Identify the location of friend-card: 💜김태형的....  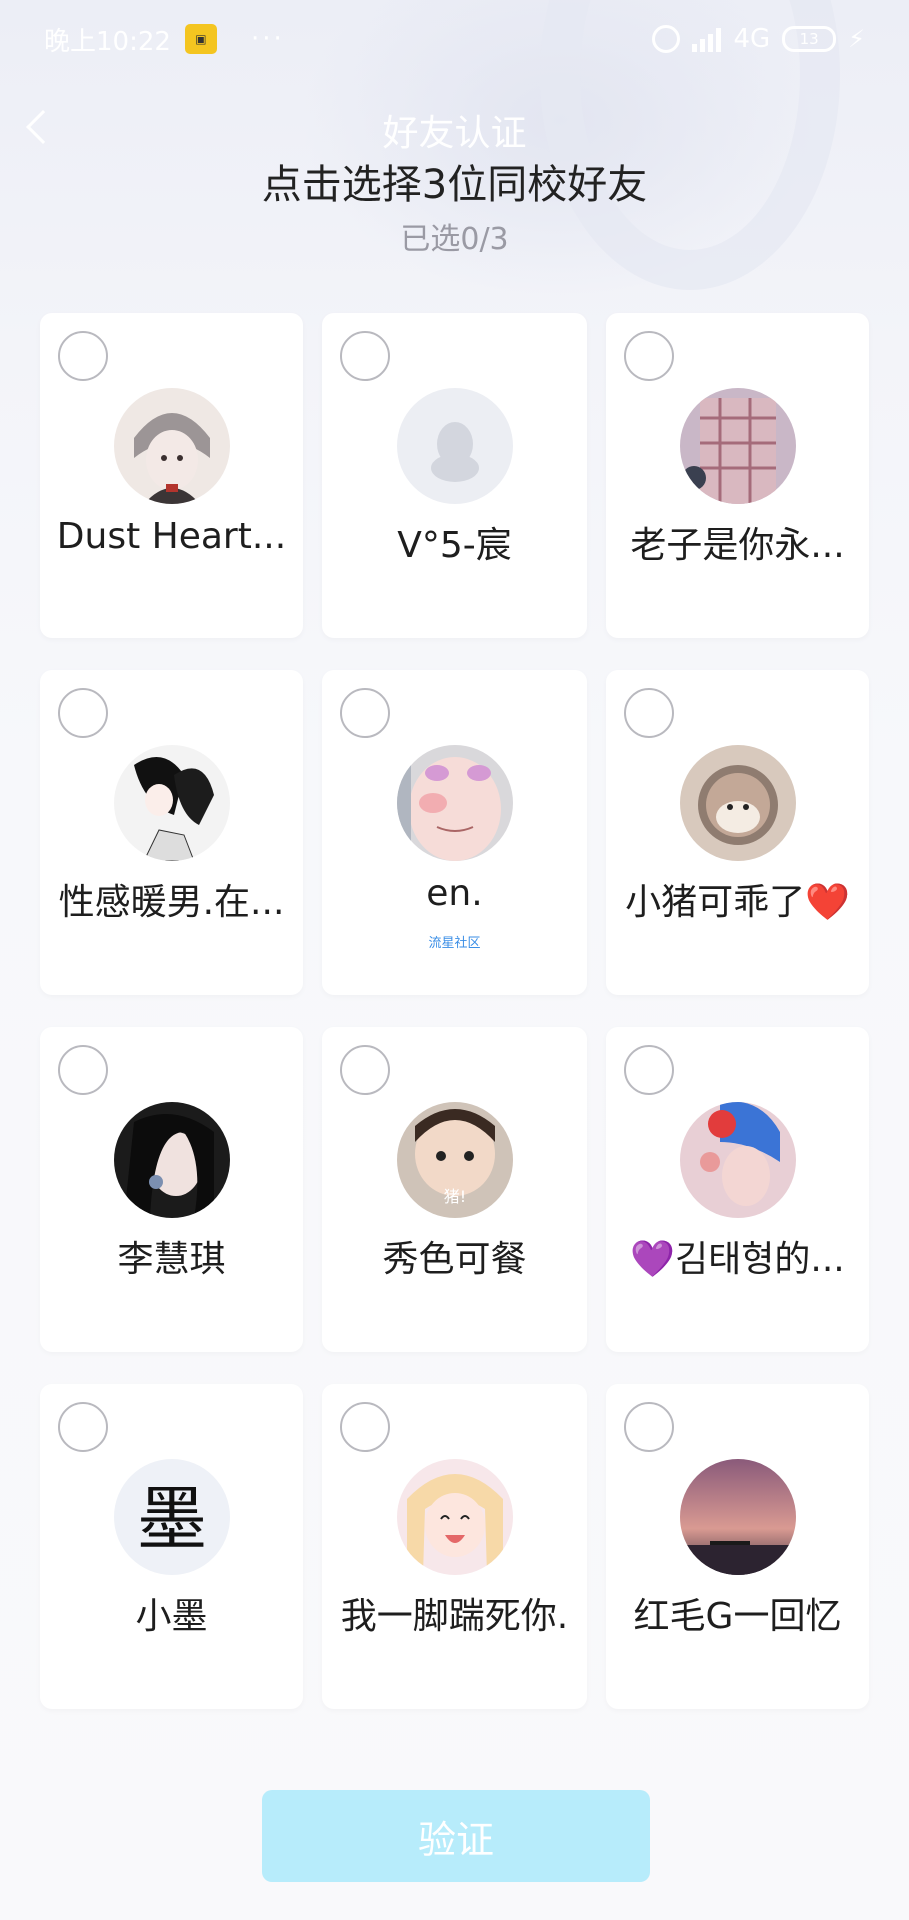
(737, 1189).